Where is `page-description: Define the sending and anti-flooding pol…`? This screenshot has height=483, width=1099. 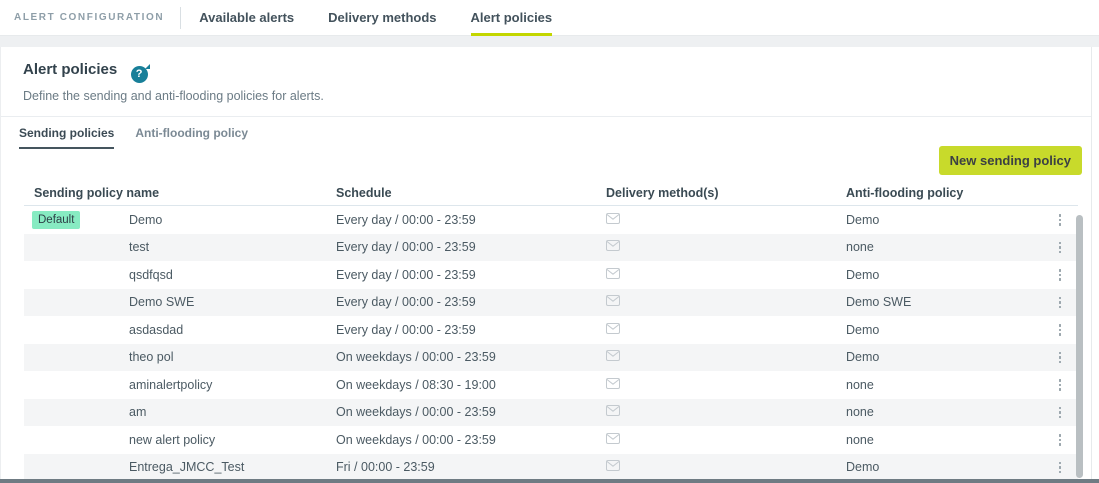
page-description: Define the sending and anti-flooding pol… is located at coordinates (173, 96).